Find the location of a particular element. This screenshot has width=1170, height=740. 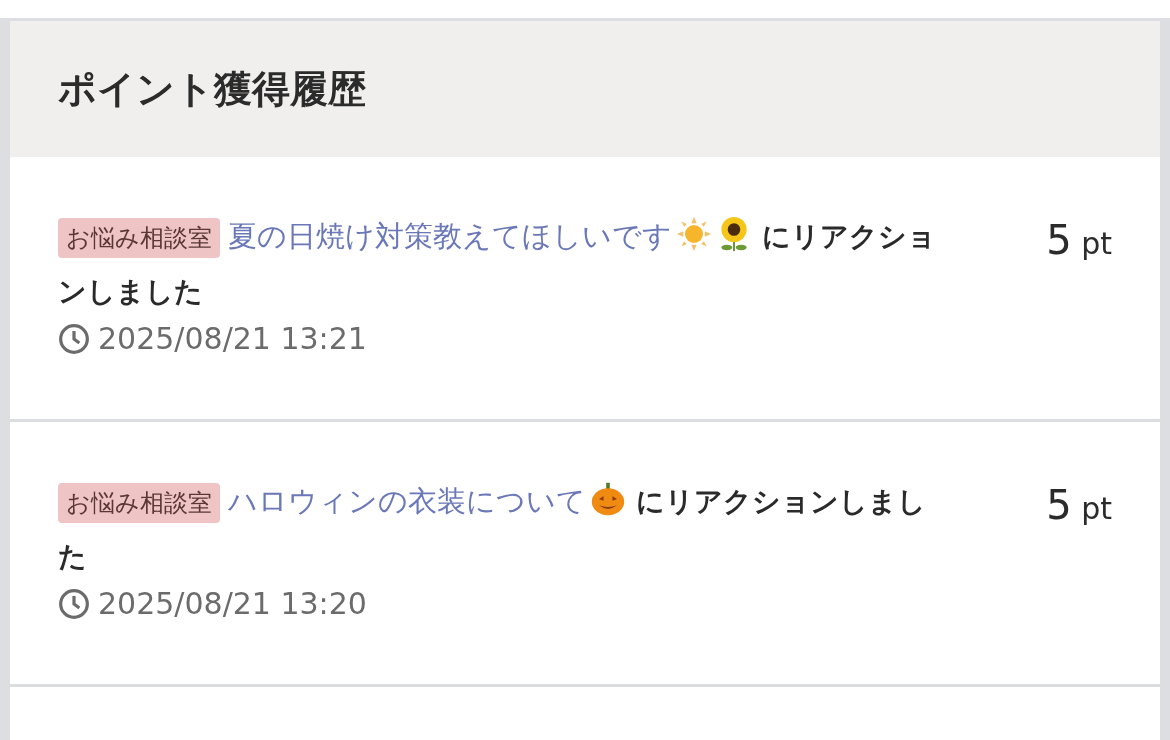

post-link: 夏の日焼け対策教えてほしいです is located at coordinates (450, 236).